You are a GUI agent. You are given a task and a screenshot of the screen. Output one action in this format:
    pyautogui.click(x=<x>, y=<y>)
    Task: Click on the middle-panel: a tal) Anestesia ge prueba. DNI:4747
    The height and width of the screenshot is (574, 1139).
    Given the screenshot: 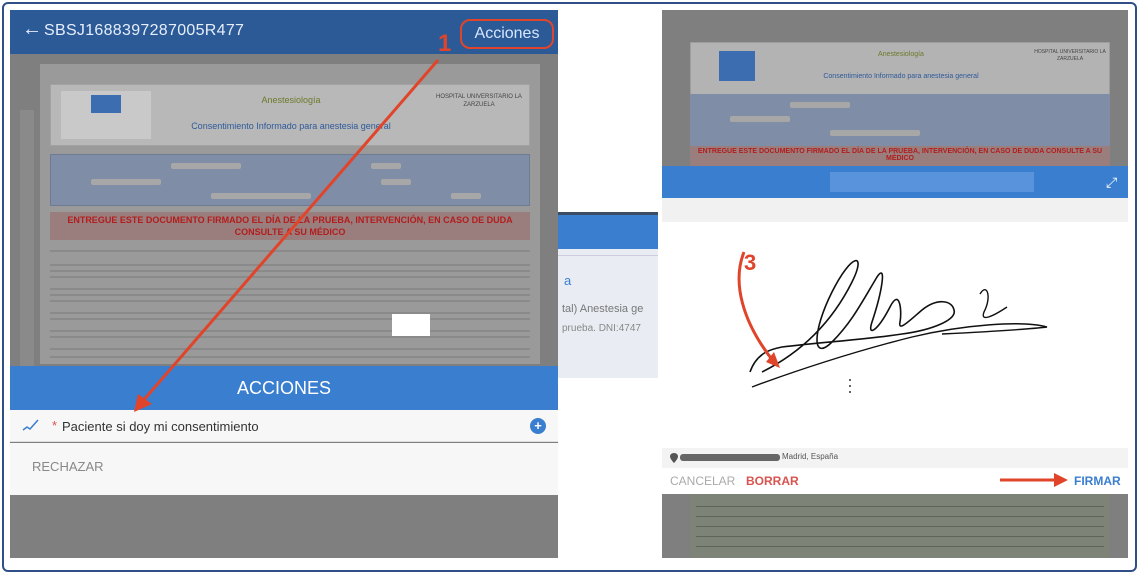 What is the action you would take?
    pyautogui.click(x=608, y=295)
    